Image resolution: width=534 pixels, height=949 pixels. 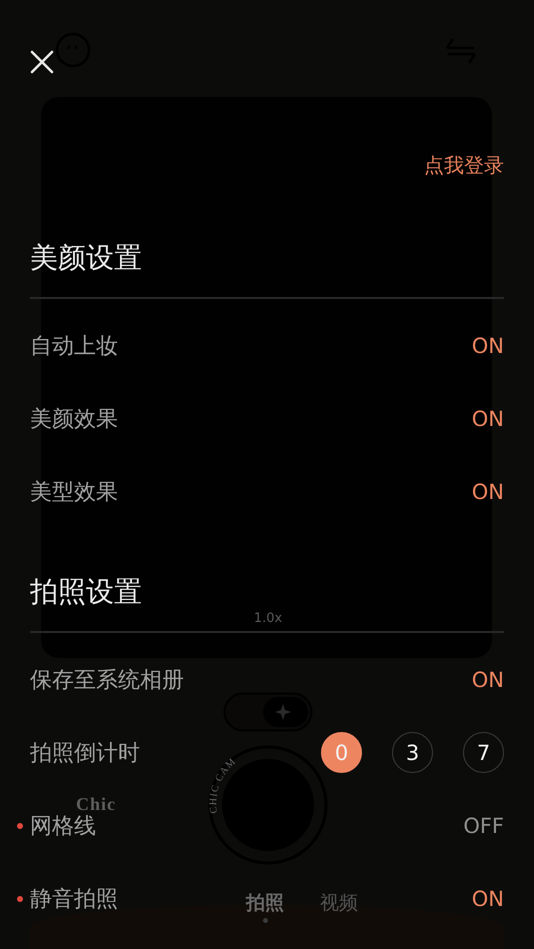 I want to click on setting-label: 网格线, so click(x=63, y=826).